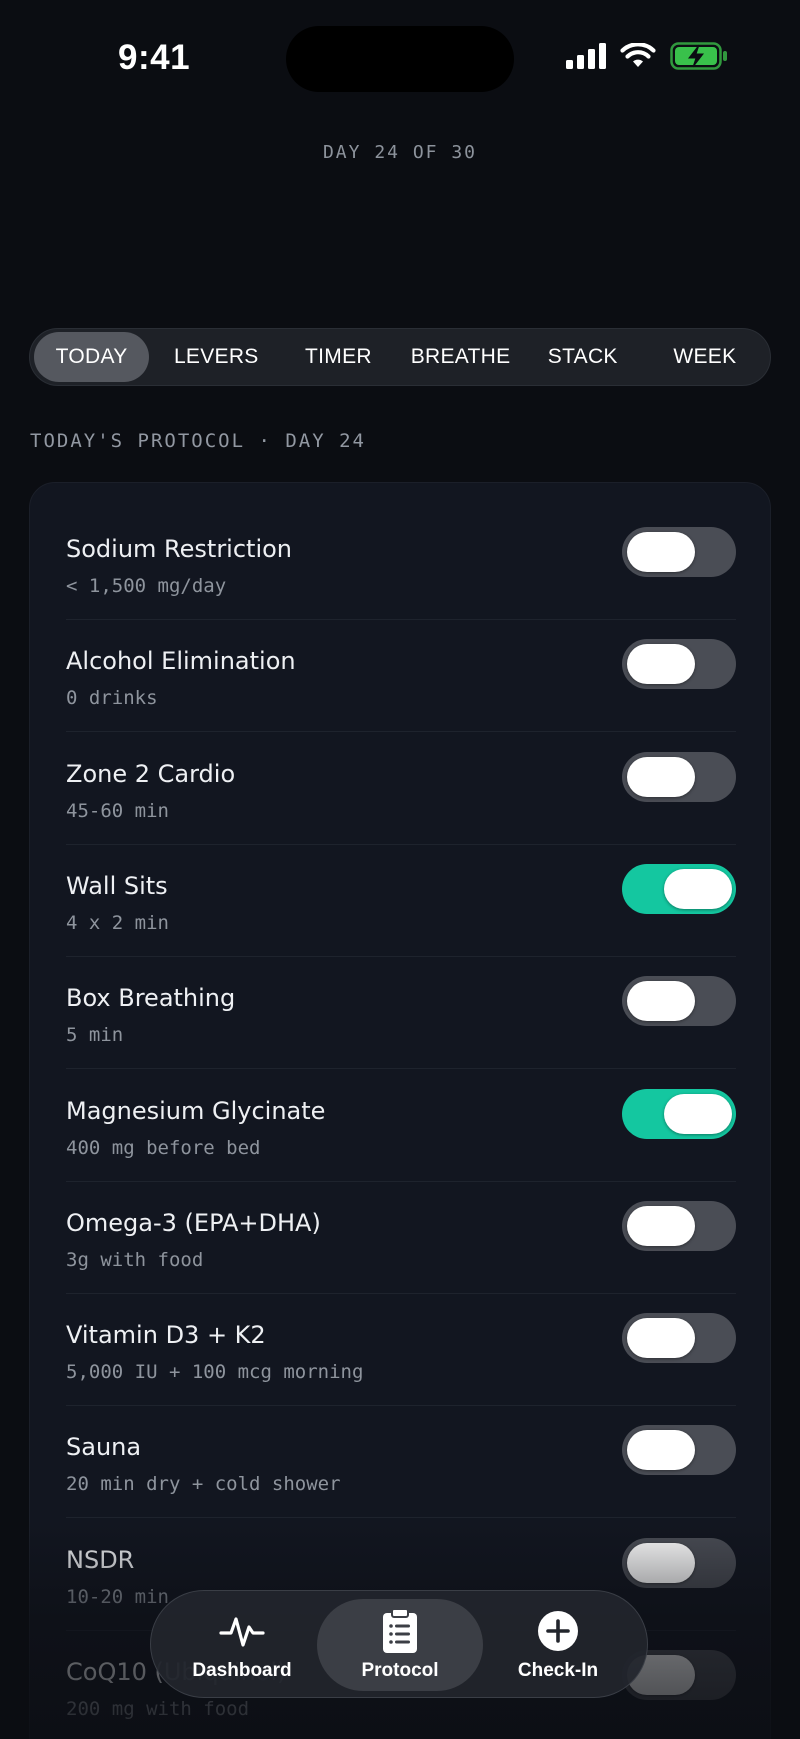 This screenshot has height=1739, width=800. I want to click on tab-levers: LEVERS, so click(216, 357).